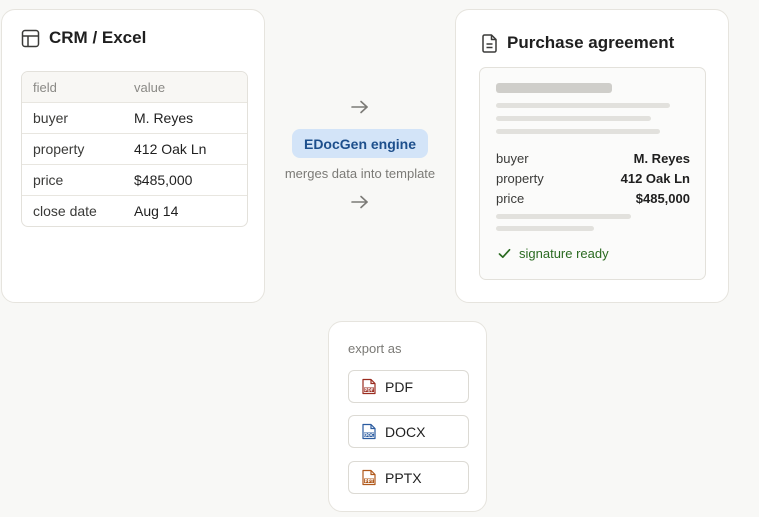  What do you see at coordinates (662, 198) in the screenshot?
I see `merged-field-value: $485,000` at bounding box center [662, 198].